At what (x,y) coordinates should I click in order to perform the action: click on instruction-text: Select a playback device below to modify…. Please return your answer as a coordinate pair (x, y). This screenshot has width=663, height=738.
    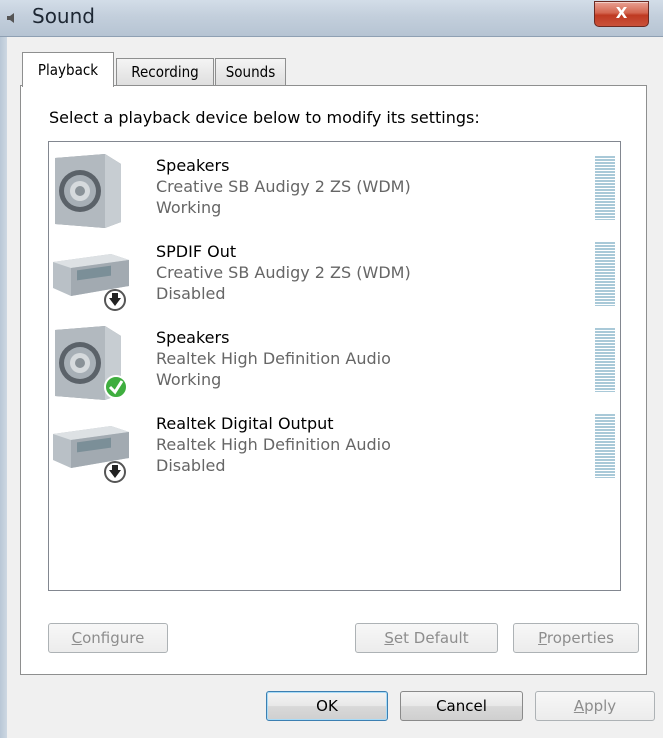
    Looking at the image, I should click on (264, 117).